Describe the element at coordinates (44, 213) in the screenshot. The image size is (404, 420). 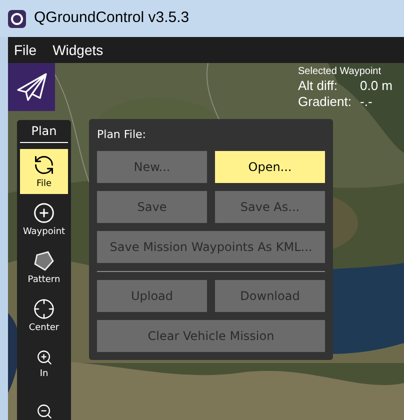
I see `plus-circle-icon` at that location.